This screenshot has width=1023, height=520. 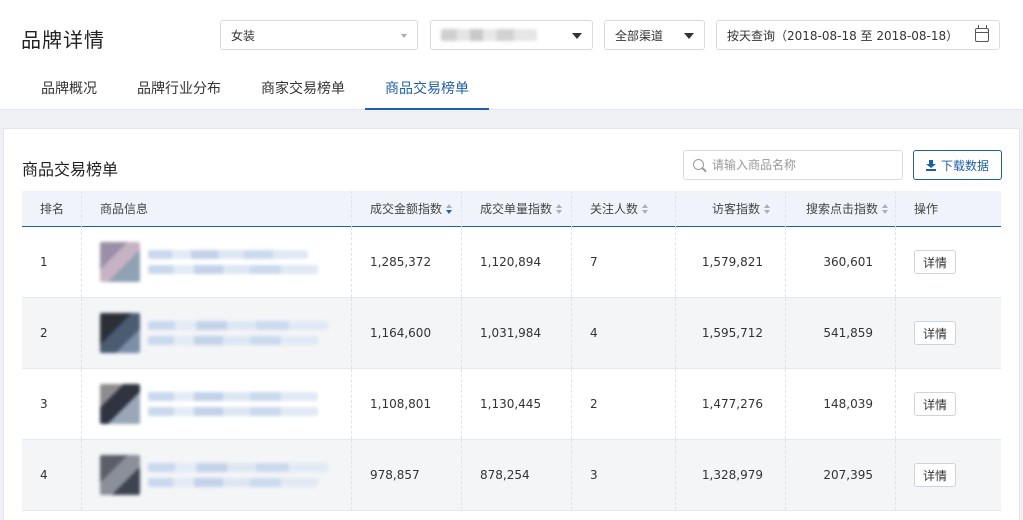 I want to click on download-icon, so click(x=930, y=165).